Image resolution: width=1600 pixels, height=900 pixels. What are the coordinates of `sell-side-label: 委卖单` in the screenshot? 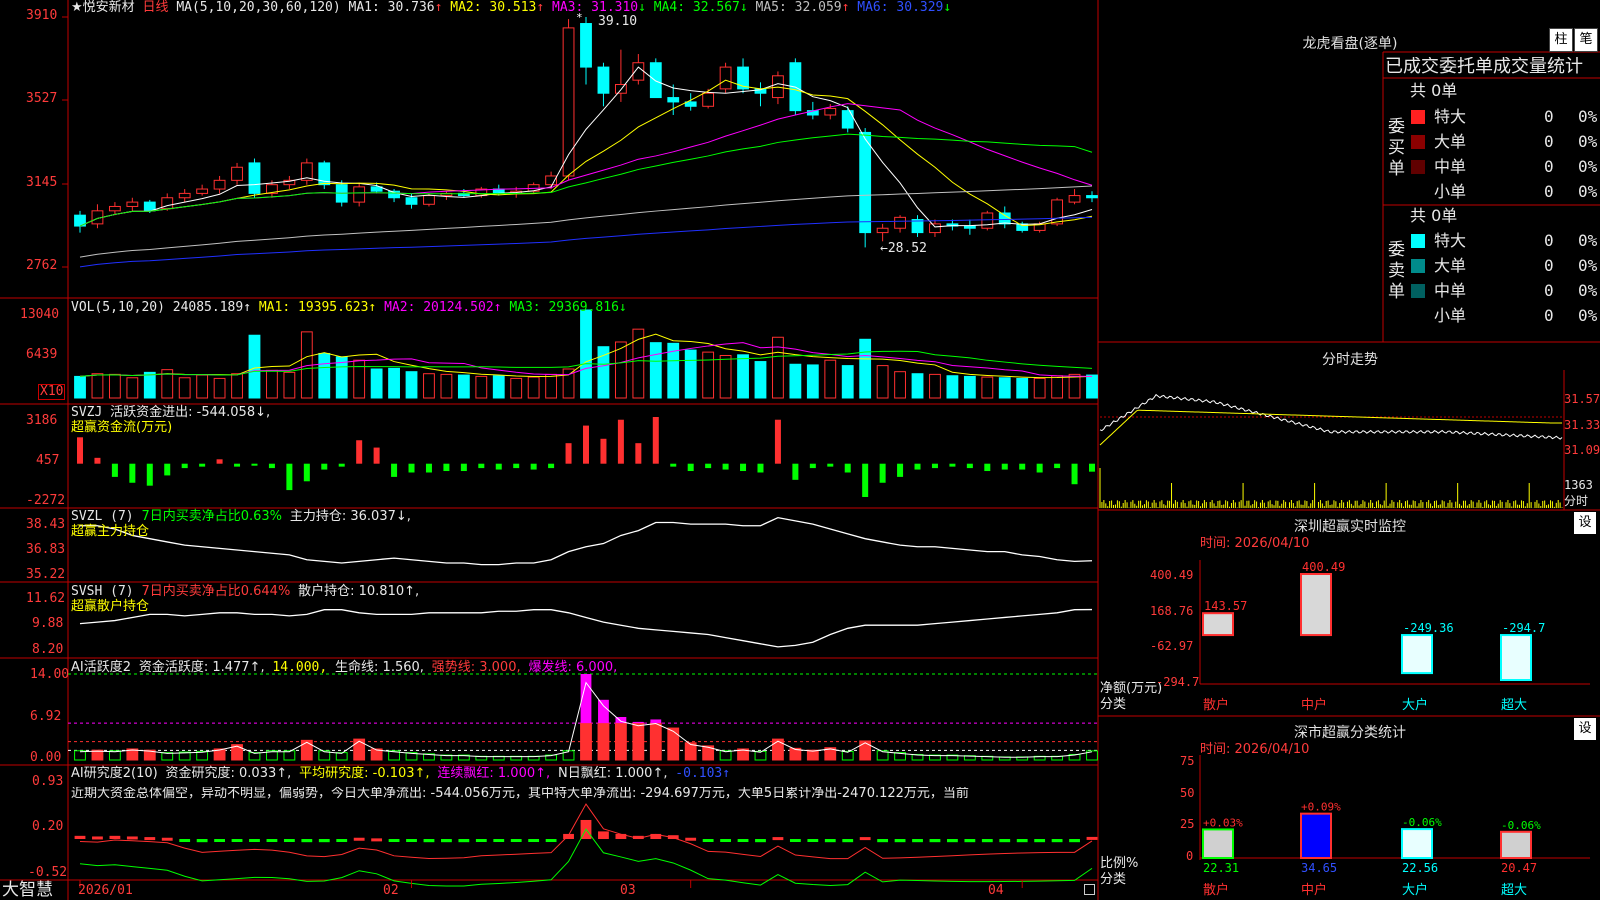 It's located at (1396, 271).